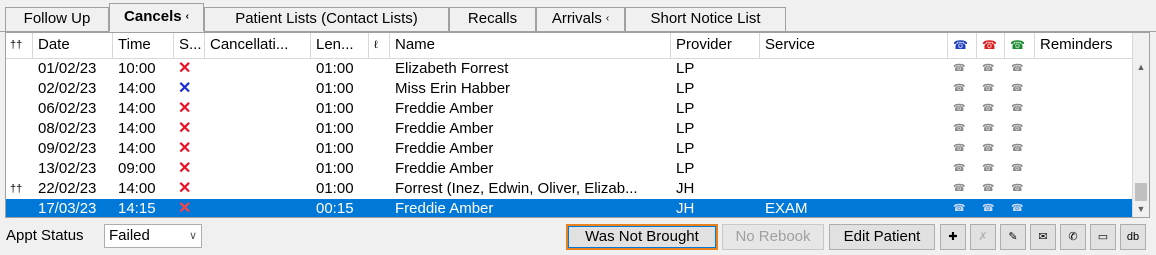 The image size is (1156, 255). Describe the element at coordinates (67, 208) in the screenshot. I see `cell-date: 17/03/23` at that location.